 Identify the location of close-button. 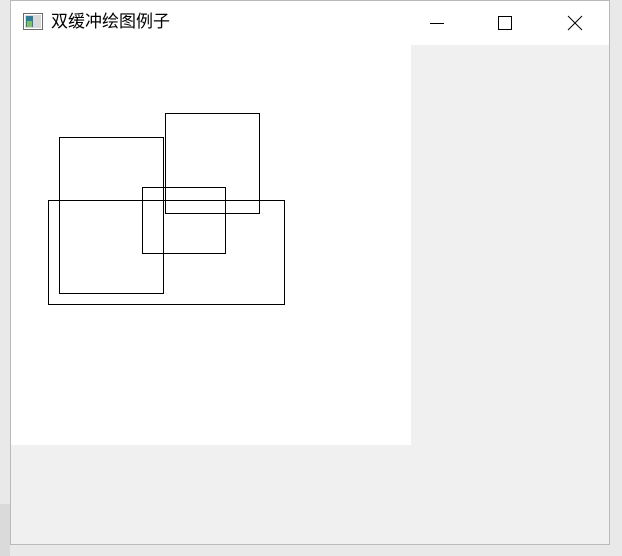
(575, 23).